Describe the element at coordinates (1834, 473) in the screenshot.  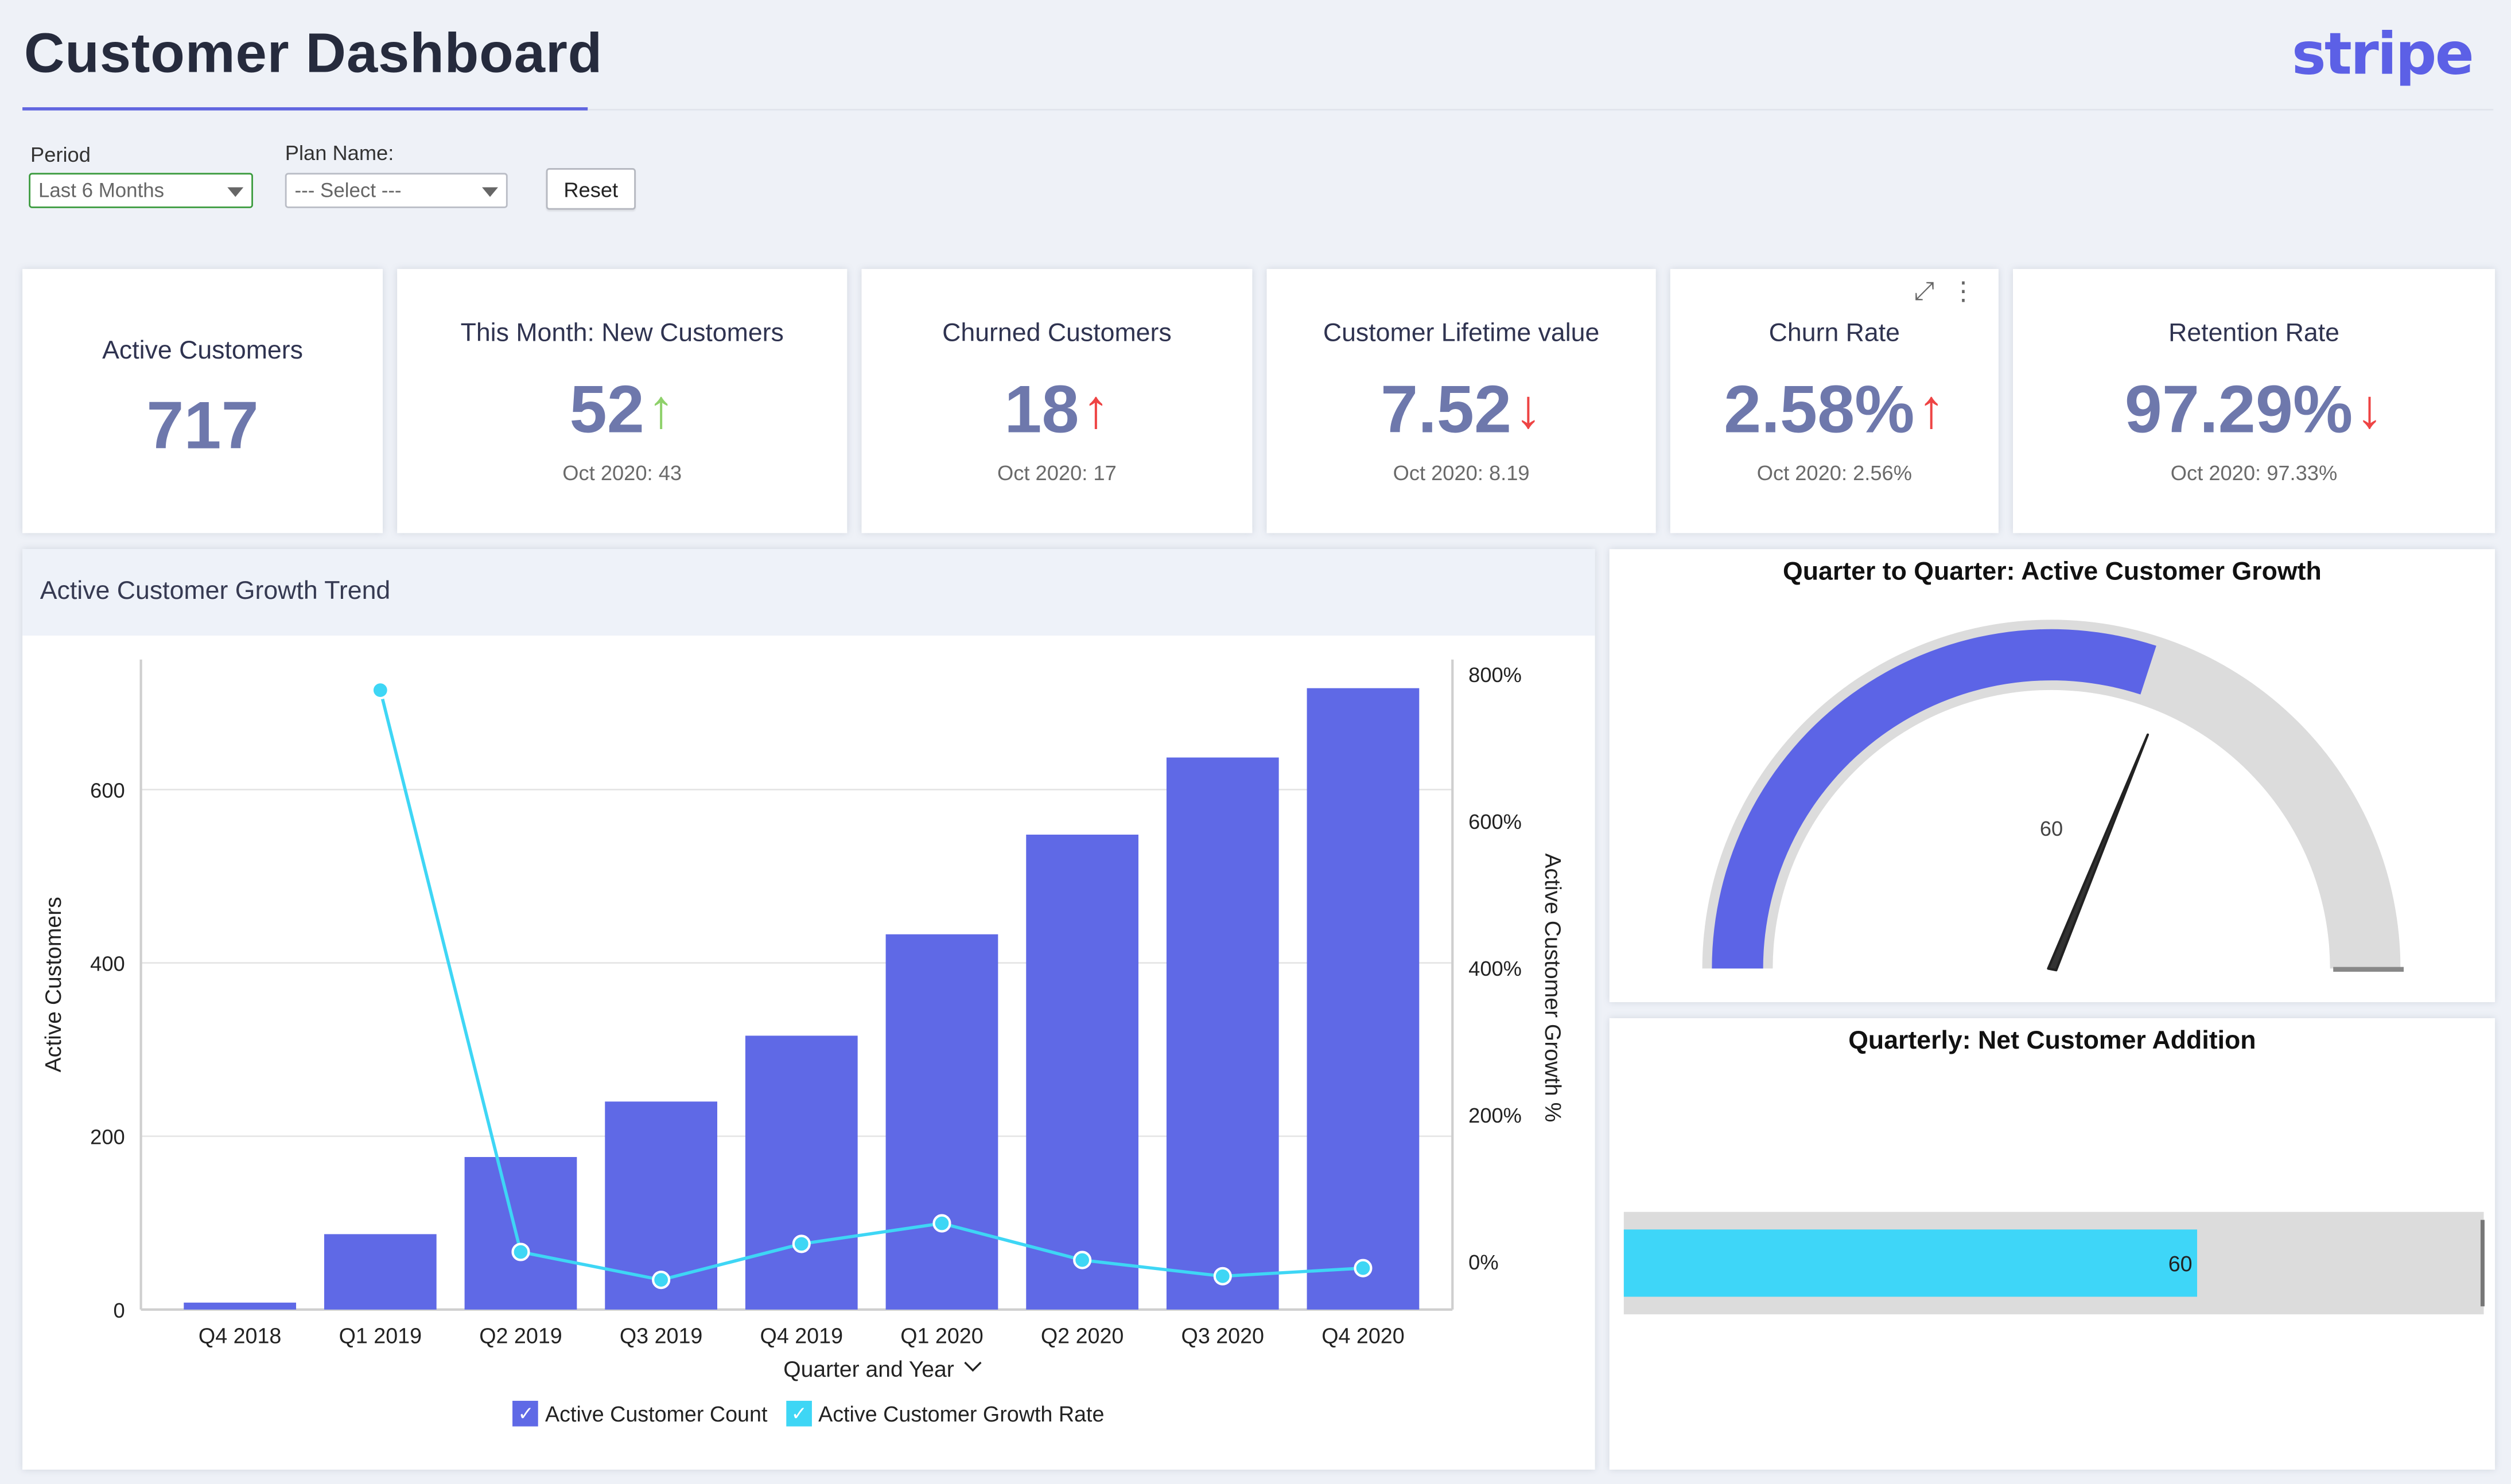
I see `kpi-comparison: Oct 2020: 2.56%` at that location.